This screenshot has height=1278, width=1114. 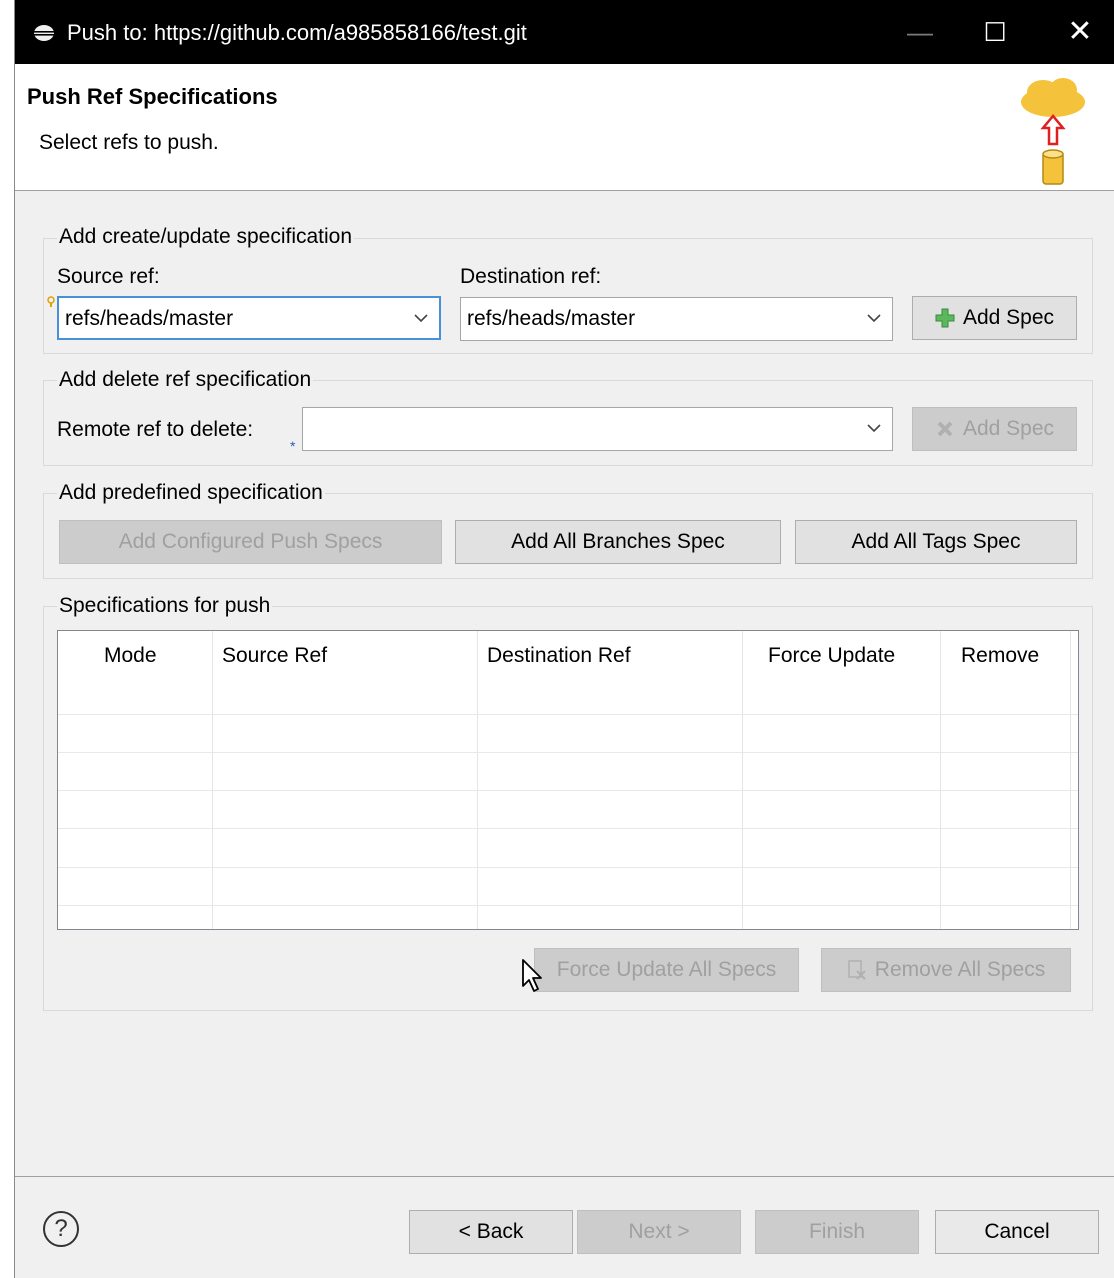 What do you see at coordinates (108, 276) in the screenshot?
I see `source-ref-label: Source ref:` at bounding box center [108, 276].